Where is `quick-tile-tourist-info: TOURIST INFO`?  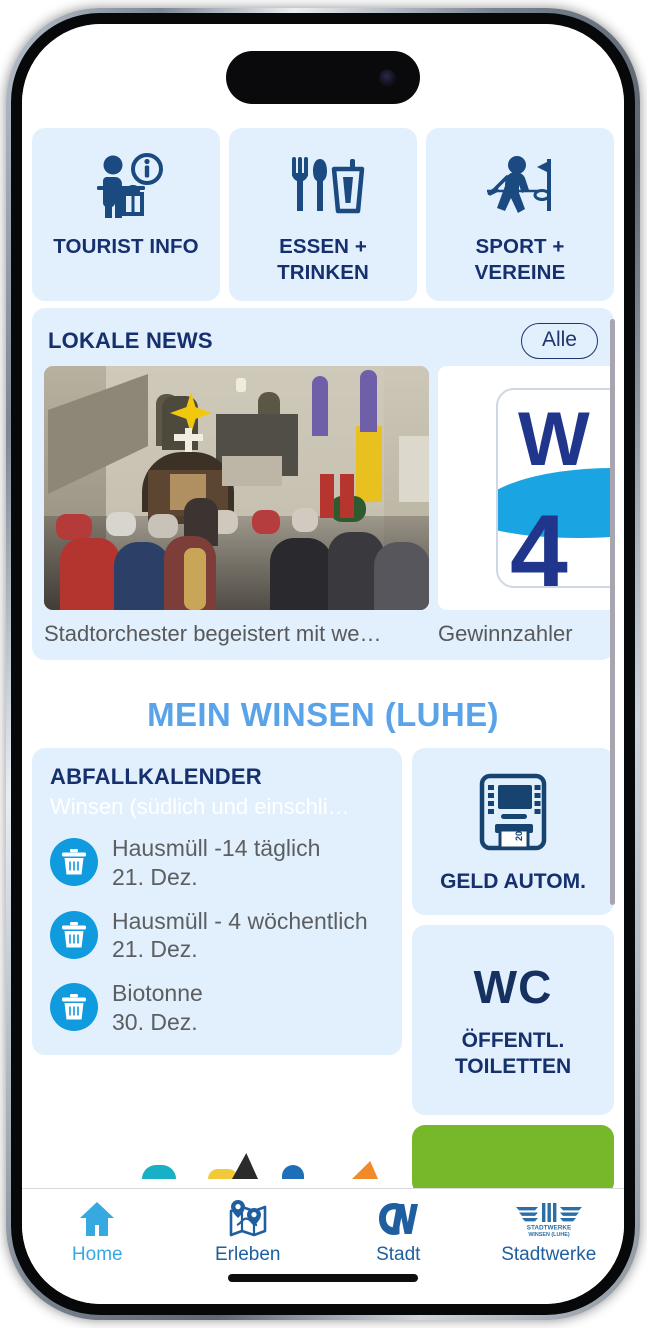 quick-tile-tourist-info: TOURIST INFO is located at coordinates (126, 214).